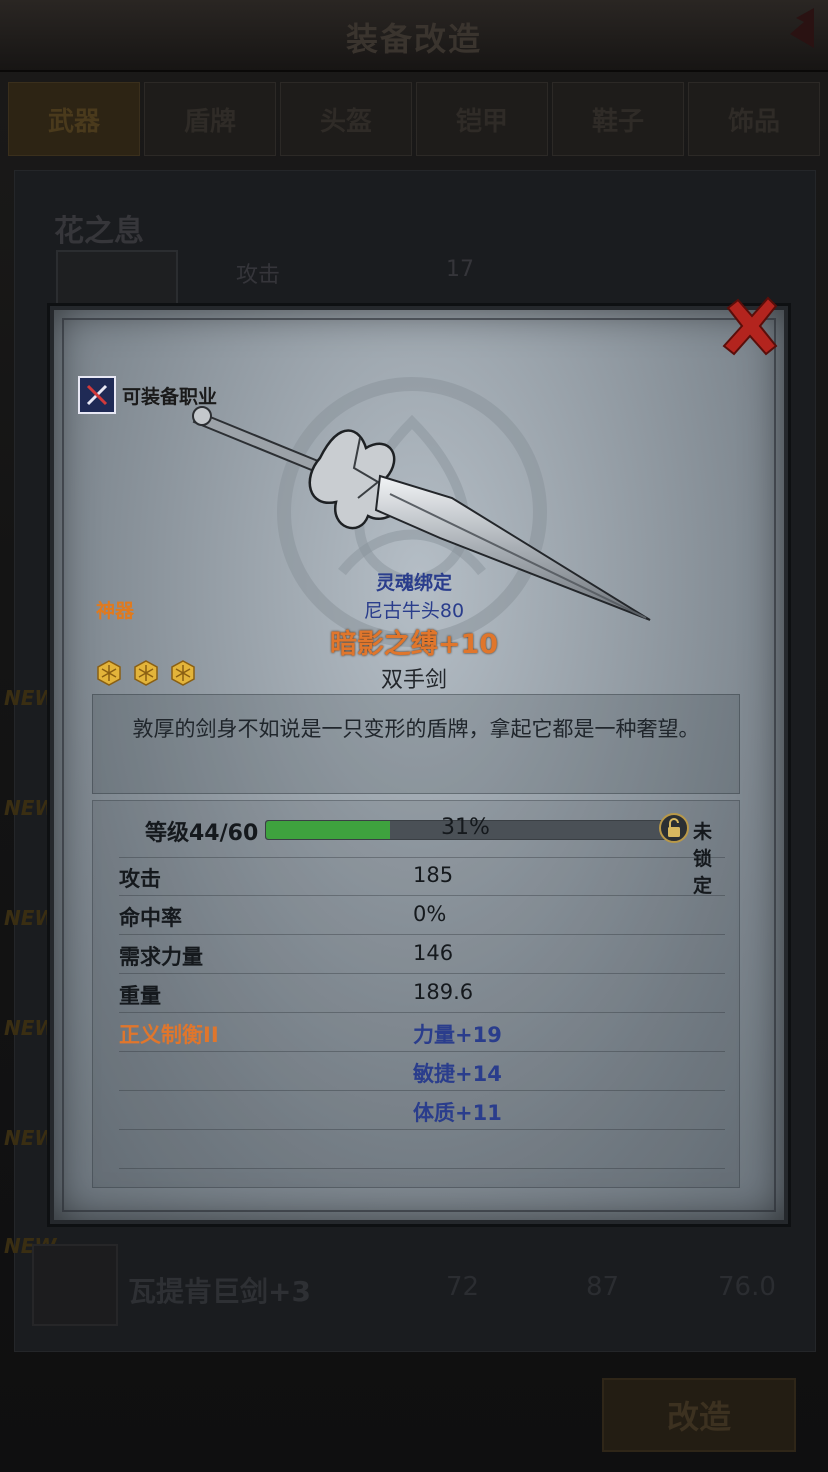 This screenshot has height=1472, width=828. What do you see at coordinates (457, 1035) in the screenshot?
I see `set-bonus-value: 力量+19` at bounding box center [457, 1035].